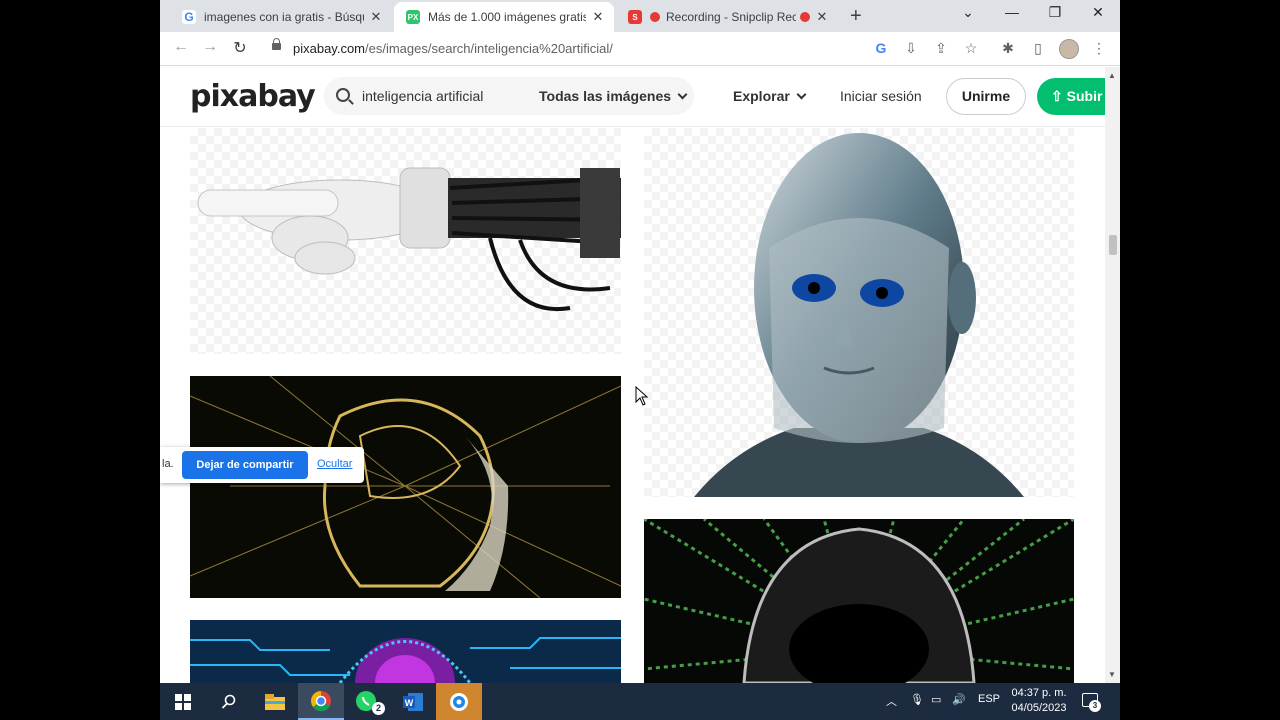 The width and height of the screenshot is (1280, 720). I want to click on tab-google-search: G imagenes con ia gratis - Búsqueda ✕, so click(281, 17).